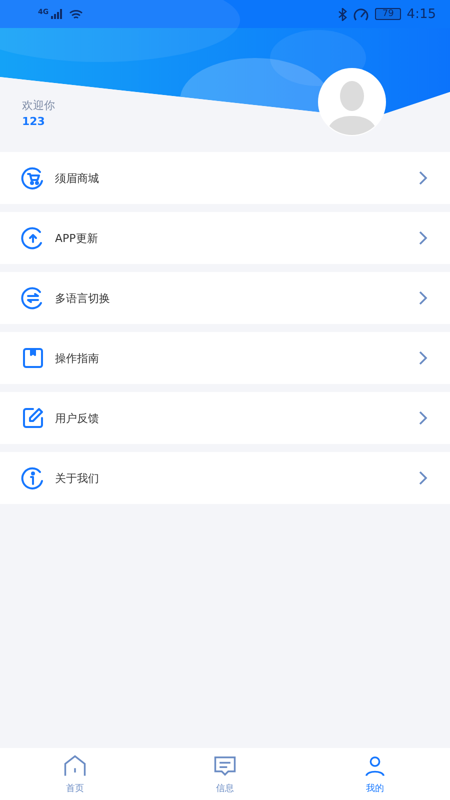  Describe the element at coordinates (38, 105) in the screenshot. I see `welcome-text: 欢迎你` at that location.